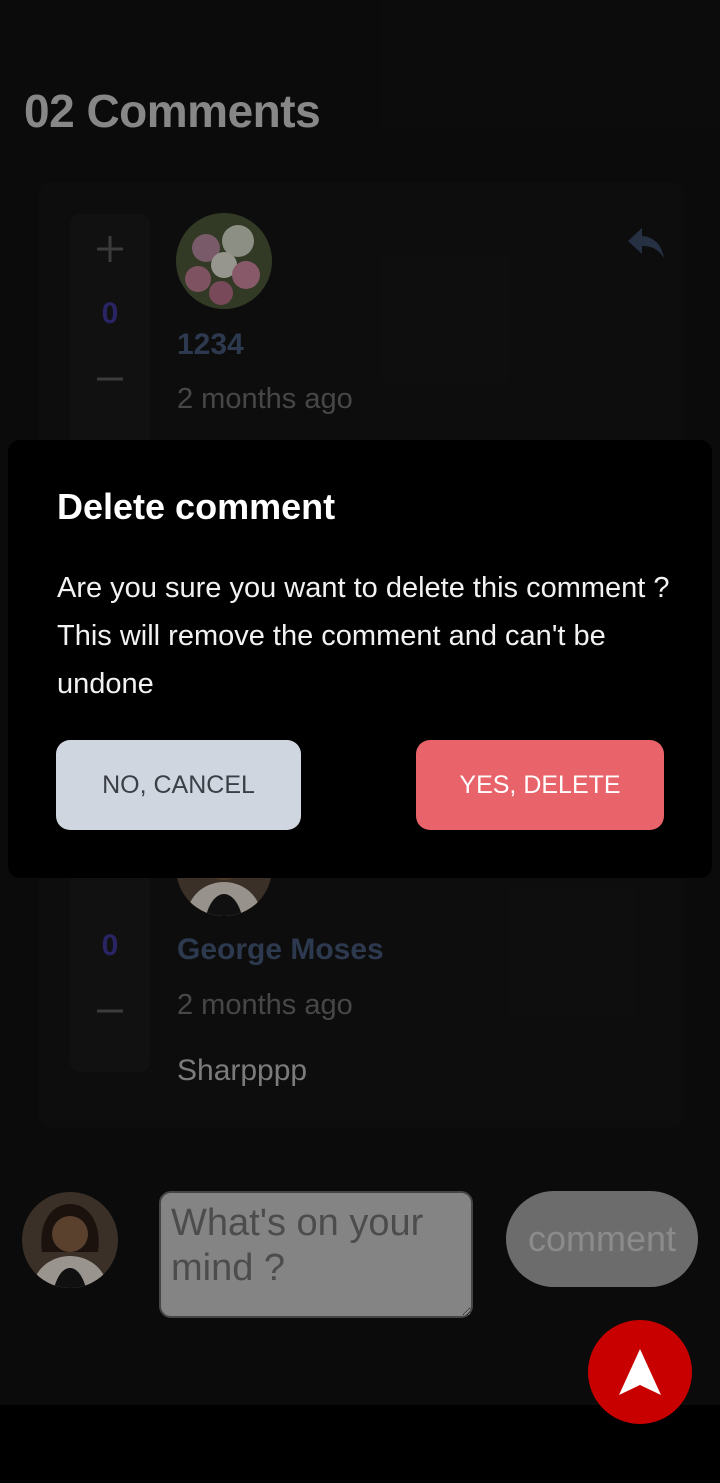 This screenshot has height=1483, width=720. Describe the element at coordinates (178, 785) in the screenshot. I see `cancel-button: NO, CANCEL` at that location.